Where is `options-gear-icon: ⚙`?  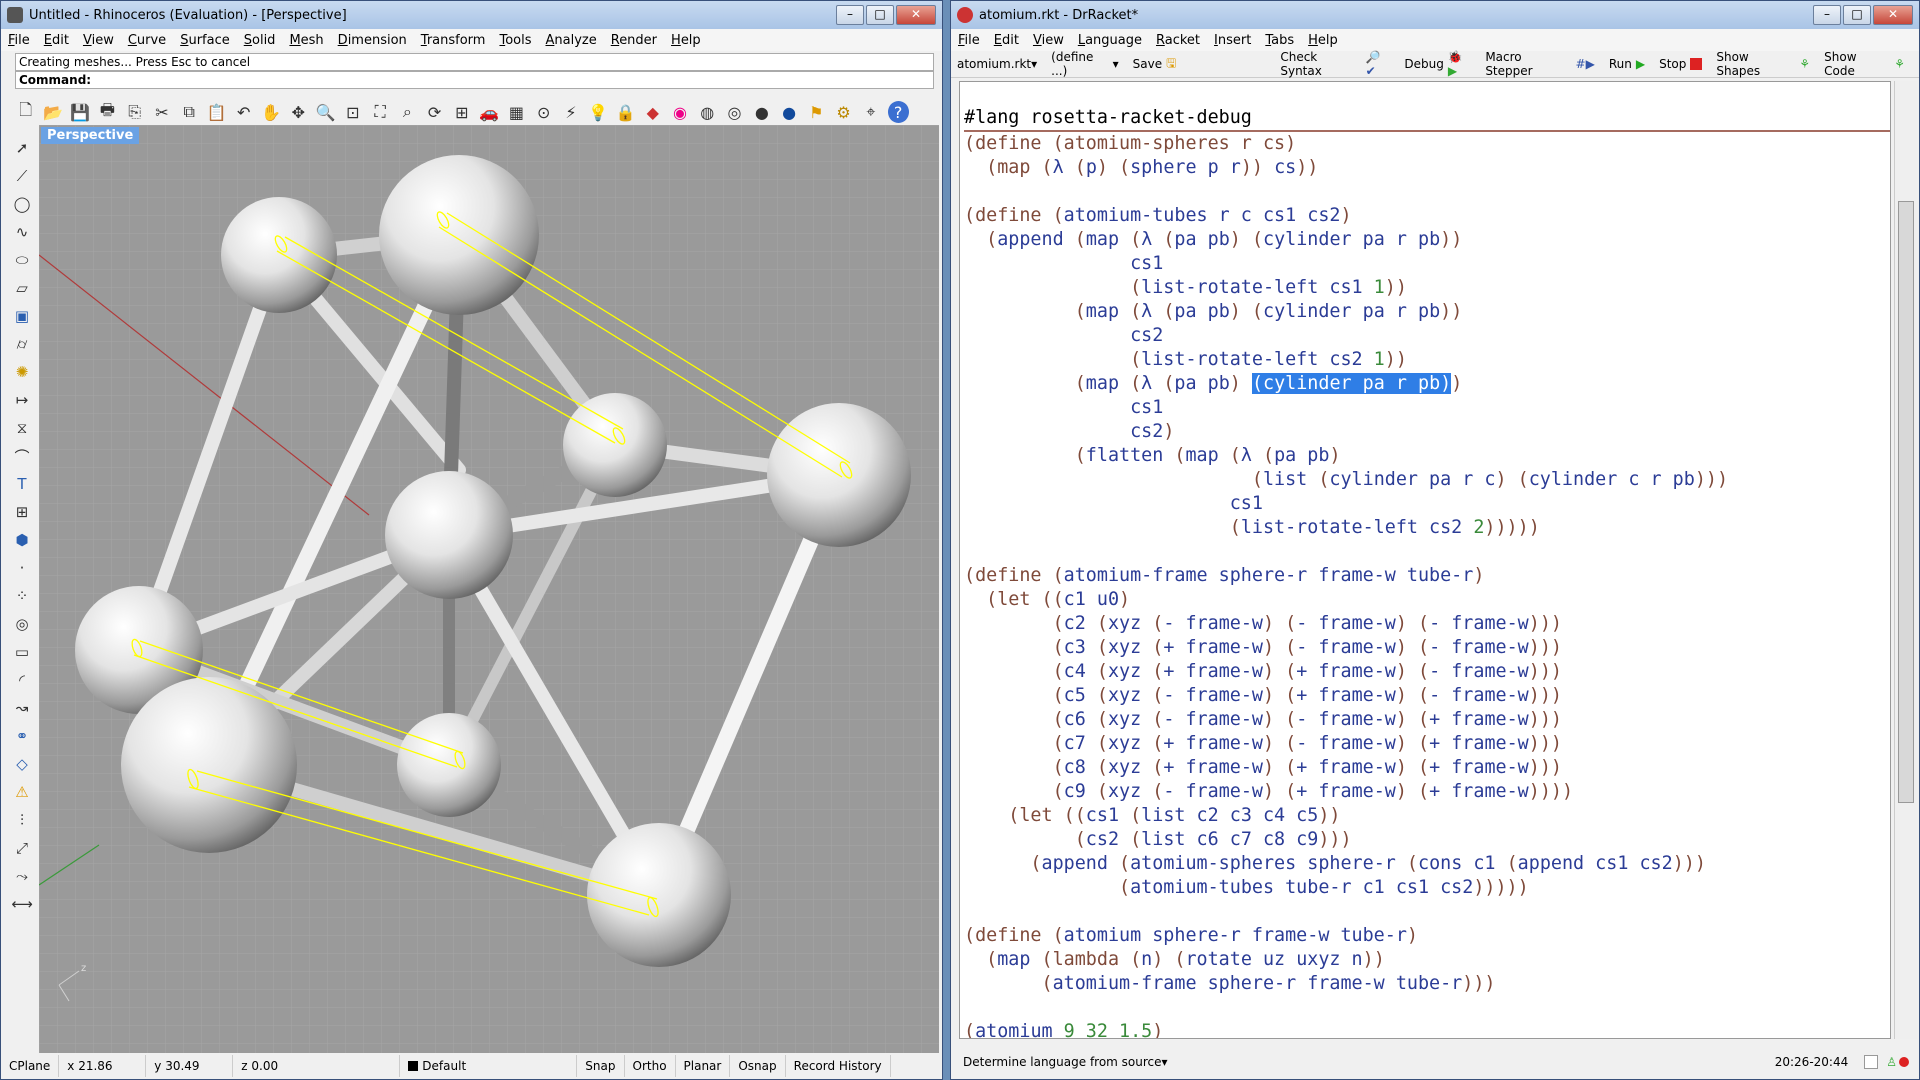
options-gear-icon: ⚙ is located at coordinates (843, 112).